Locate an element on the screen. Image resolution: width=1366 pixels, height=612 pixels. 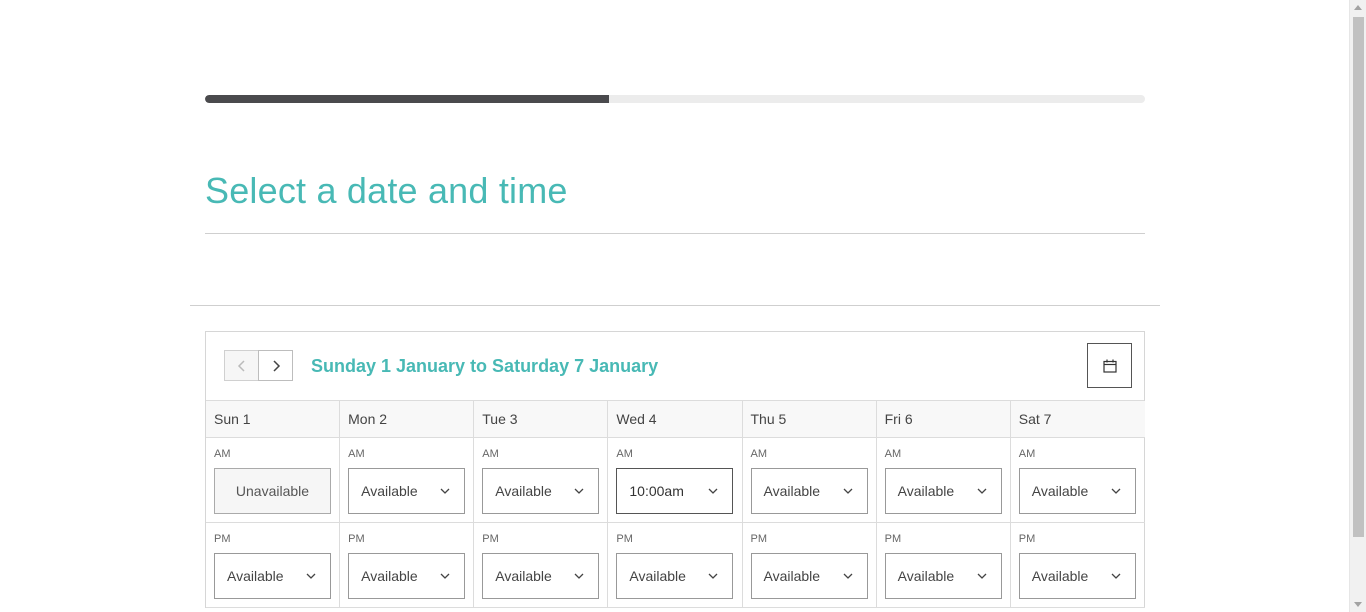
next-week-button is located at coordinates (275, 365).